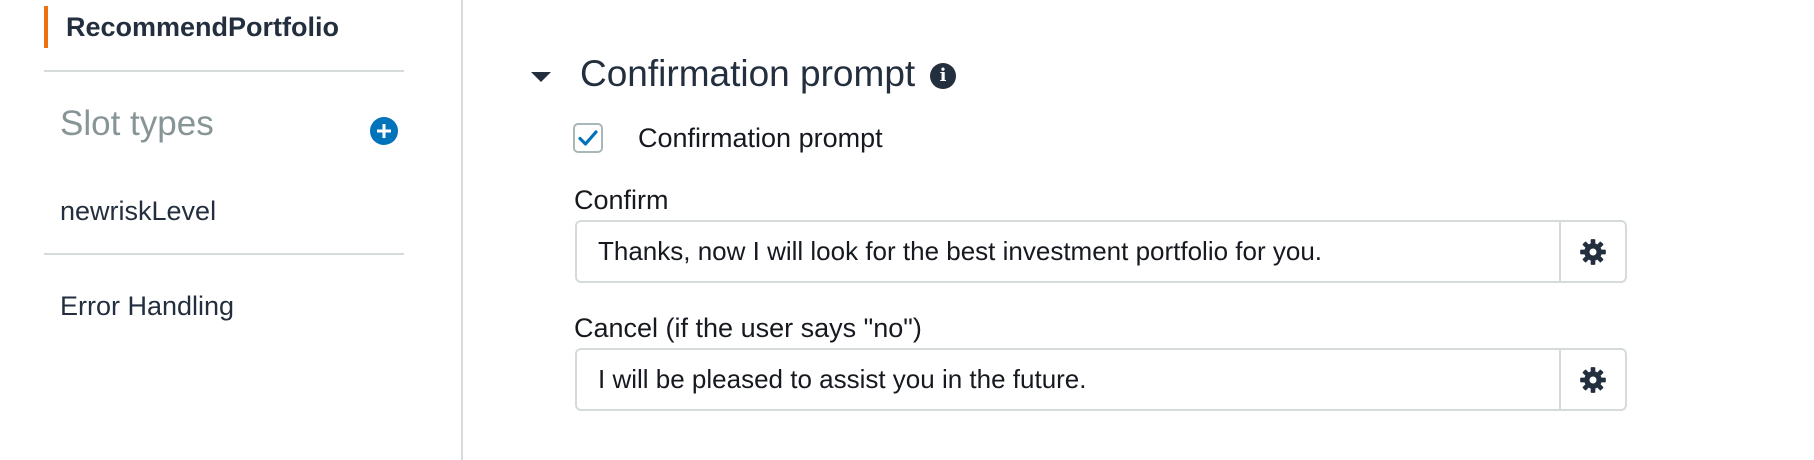 Image resolution: width=1814 pixels, height=460 pixels. I want to click on info-icon: i, so click(943, 76).